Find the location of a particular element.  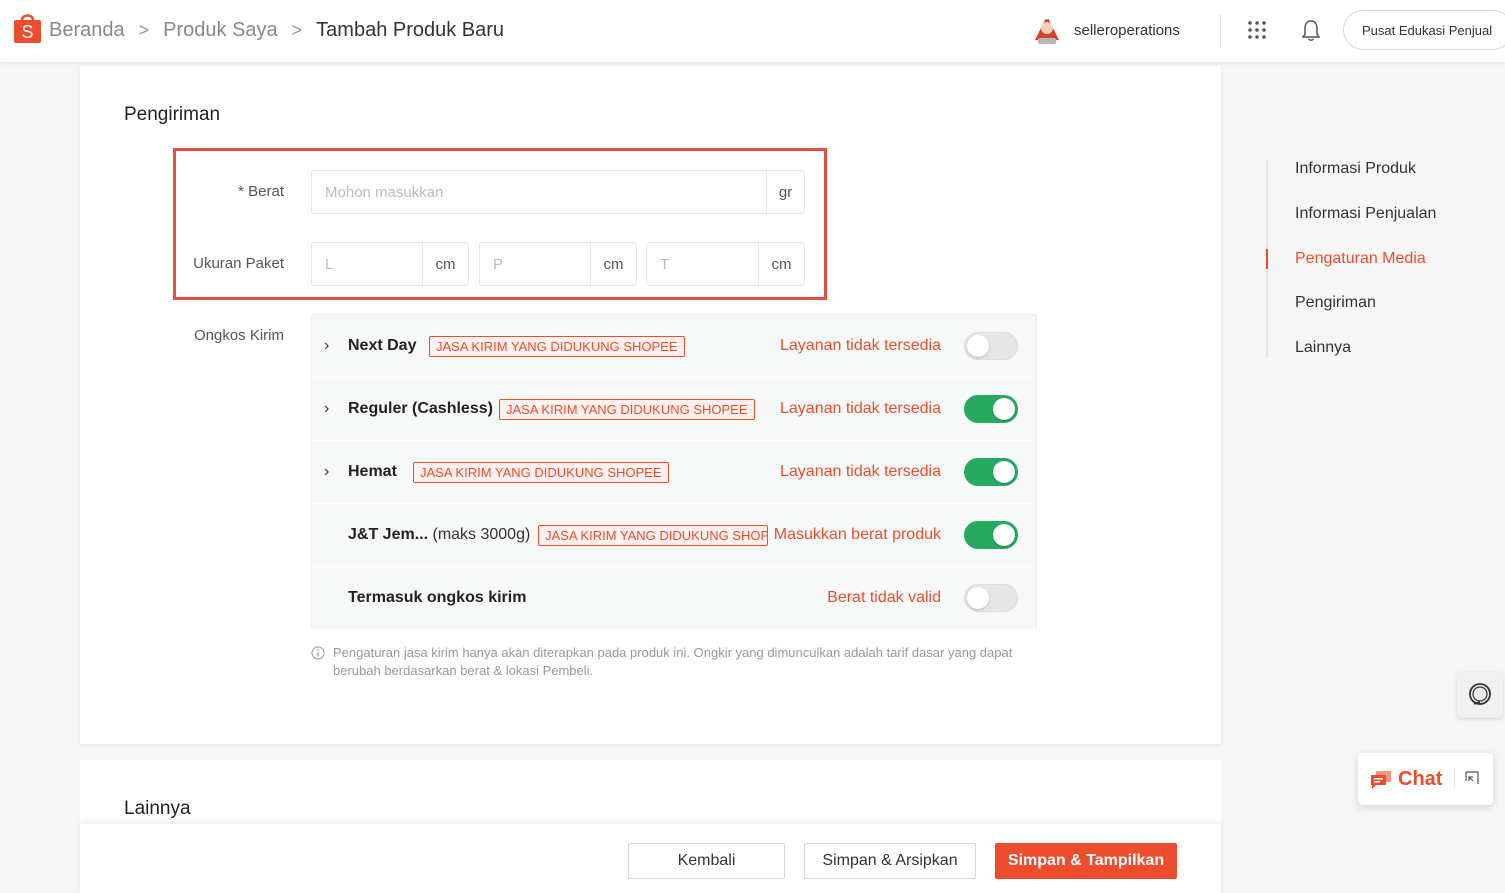

svg-text: S is located at coordinates (27, 32).